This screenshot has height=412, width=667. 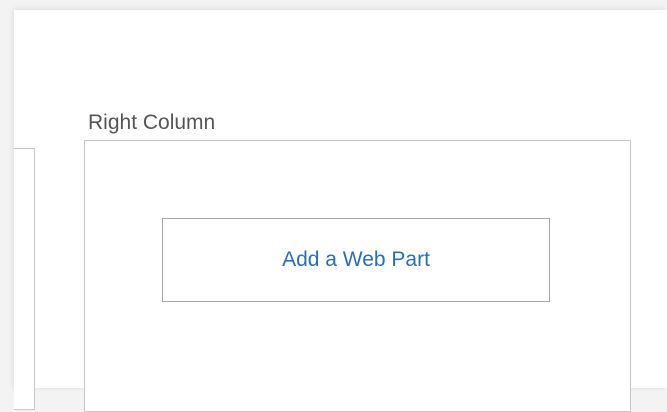 I want to click on add-web-part-button: Add a Web Part, so click(x=356, y=260).